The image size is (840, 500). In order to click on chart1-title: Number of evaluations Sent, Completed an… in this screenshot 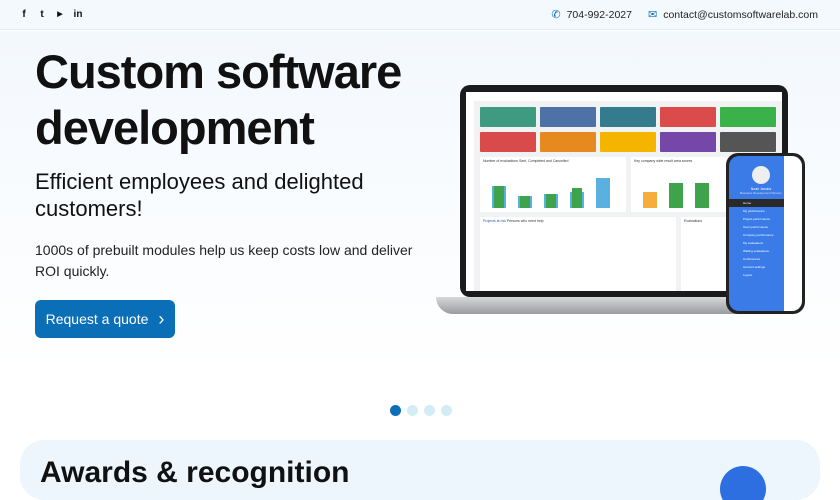, I will do `click(526, 161)`.